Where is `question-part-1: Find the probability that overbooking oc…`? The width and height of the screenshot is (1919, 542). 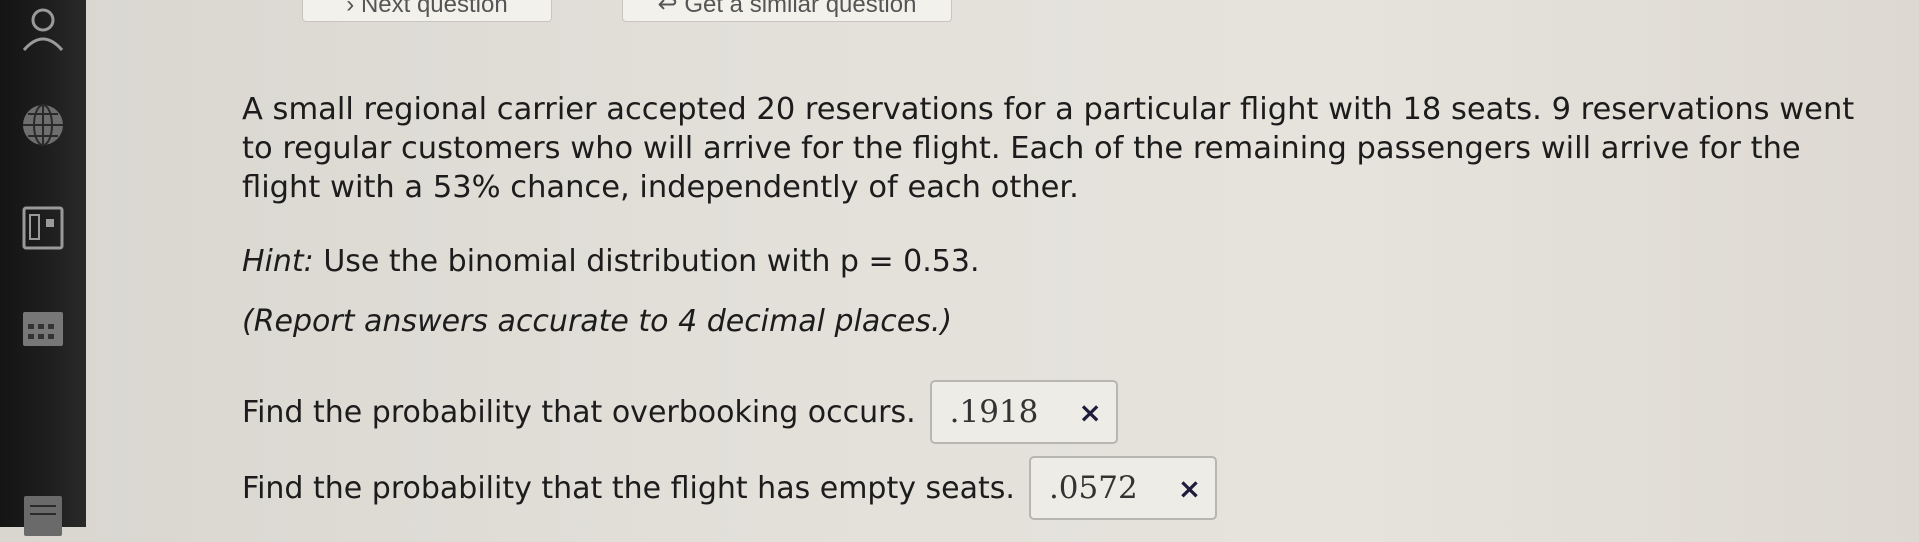 question-part-1: Find the probability that overbooking oc… is located at coordinates (680, 412).